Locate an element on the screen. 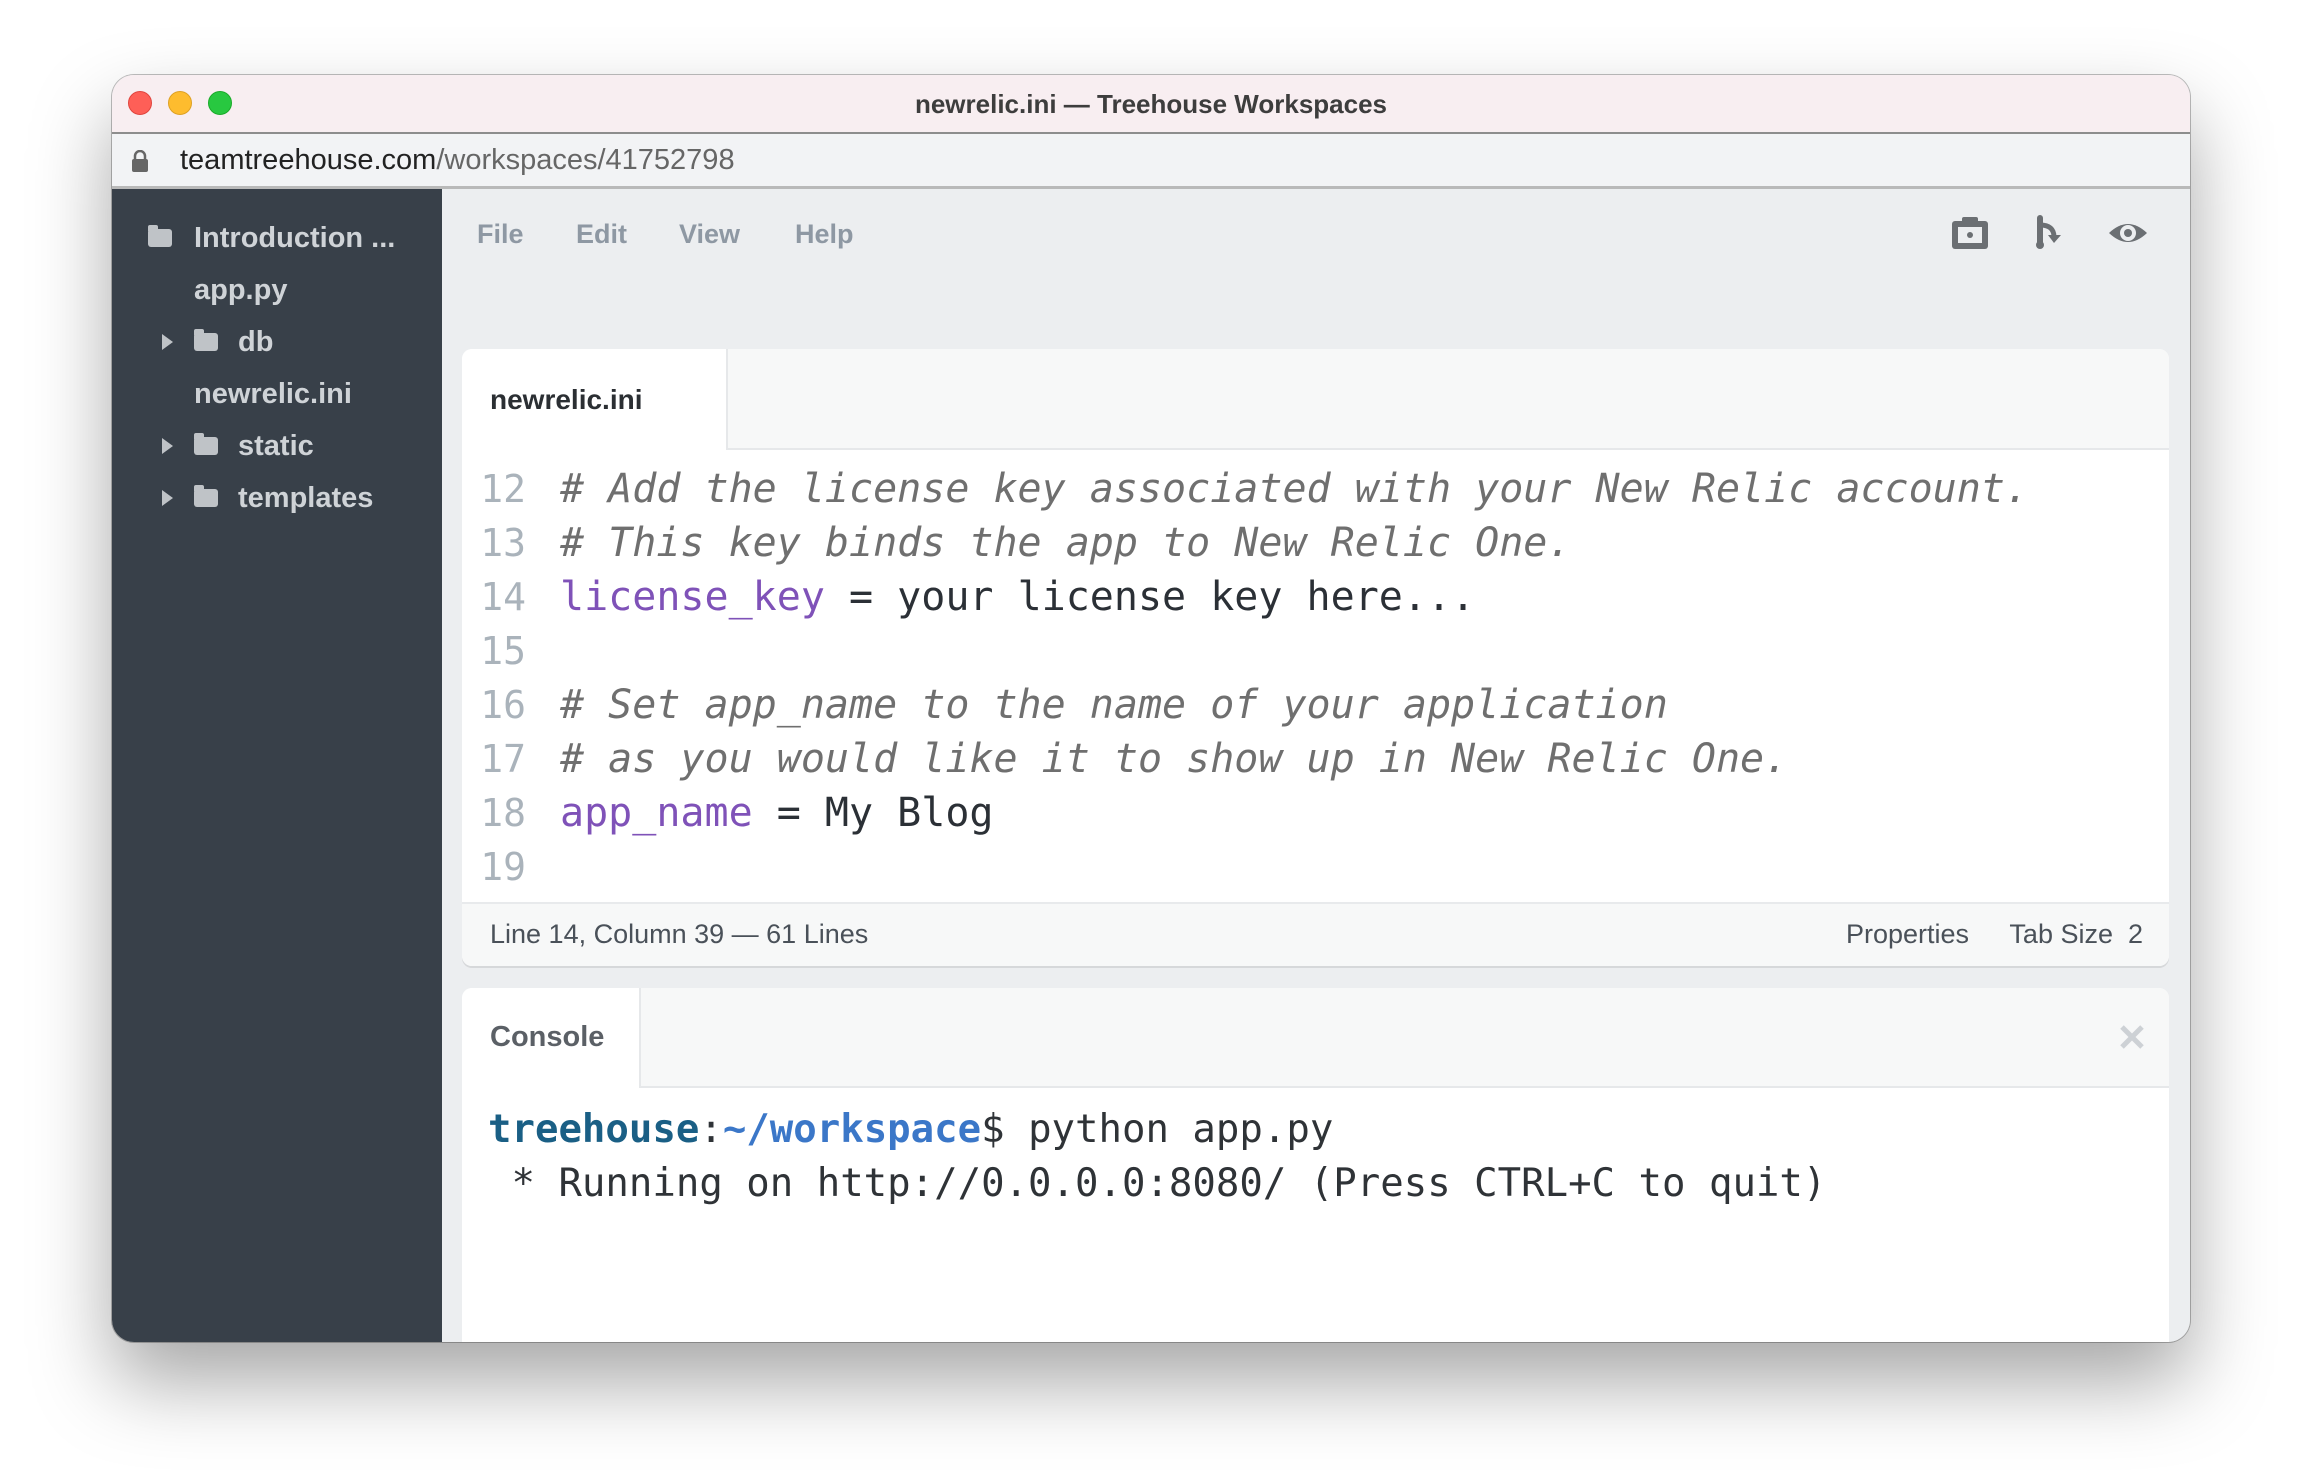 The image size is (2302, 1472). code-text: = My Blog is located at coordinates (873, 813).